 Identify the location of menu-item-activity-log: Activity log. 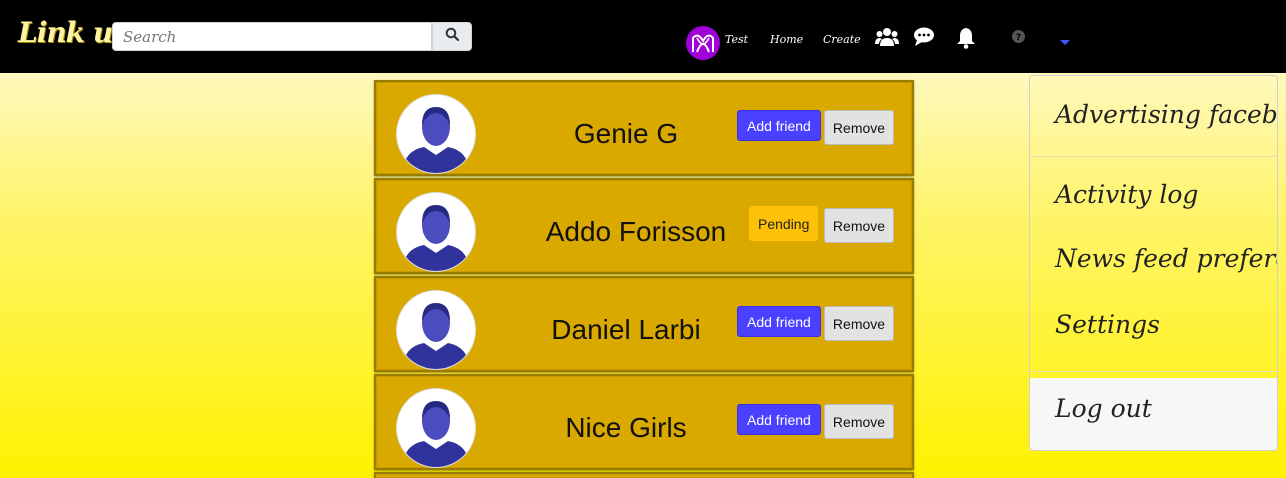
(1126, 194).